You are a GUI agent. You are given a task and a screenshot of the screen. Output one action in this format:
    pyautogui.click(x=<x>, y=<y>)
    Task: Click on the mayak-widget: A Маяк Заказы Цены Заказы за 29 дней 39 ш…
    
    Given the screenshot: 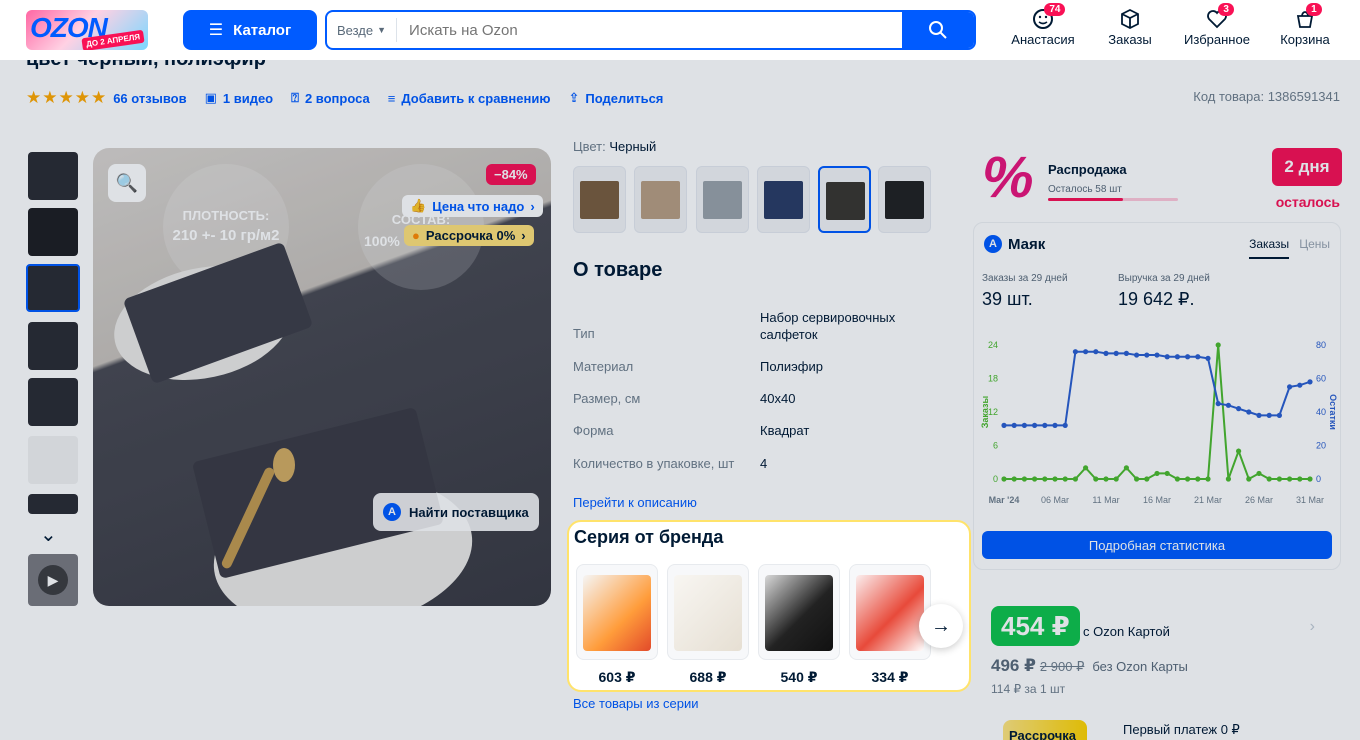 What is the action you would take?
    pyautogui.click(x=1157, y=396)
    